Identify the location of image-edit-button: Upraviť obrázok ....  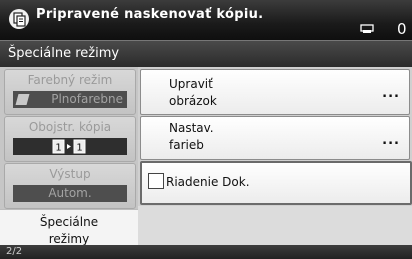
(275, 92).